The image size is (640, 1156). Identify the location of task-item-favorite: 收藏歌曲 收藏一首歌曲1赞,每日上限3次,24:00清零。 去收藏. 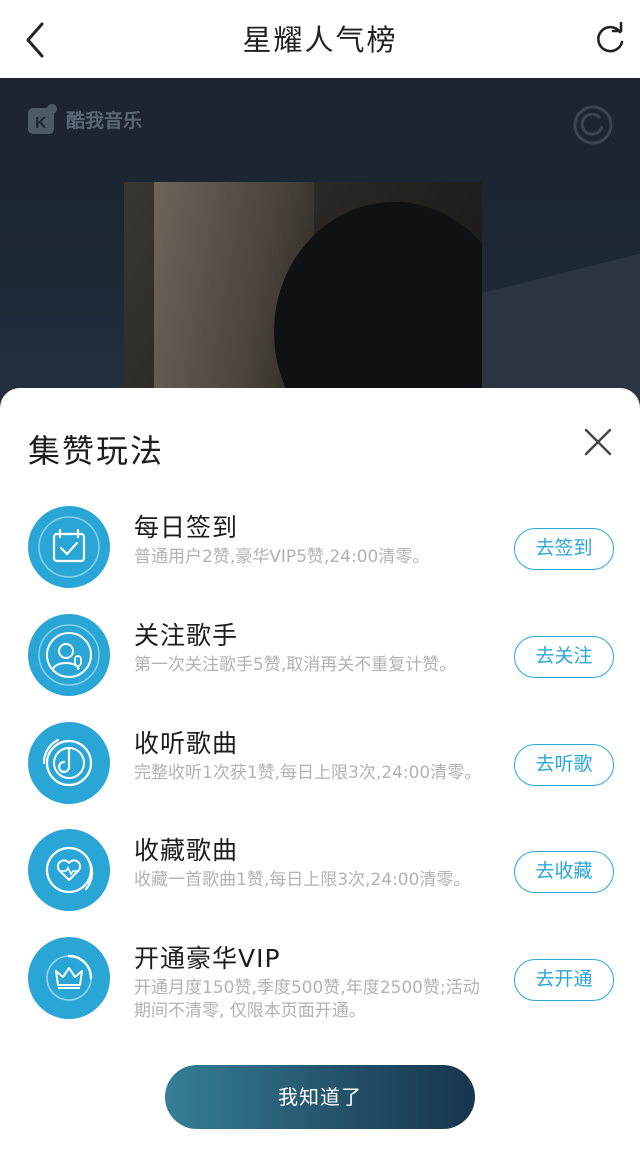
(320, 879).